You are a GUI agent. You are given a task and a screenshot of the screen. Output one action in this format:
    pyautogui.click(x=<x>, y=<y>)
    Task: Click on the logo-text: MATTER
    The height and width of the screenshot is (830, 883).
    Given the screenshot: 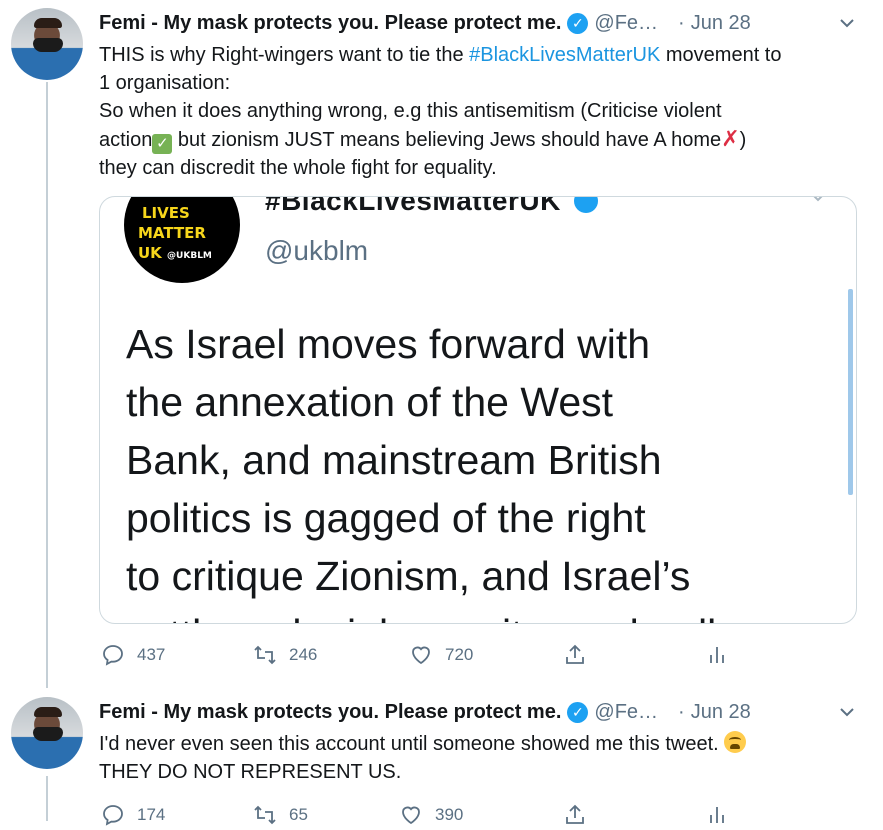 What is the action you would take?
    pyautogui.click(x=172, y=233)
    